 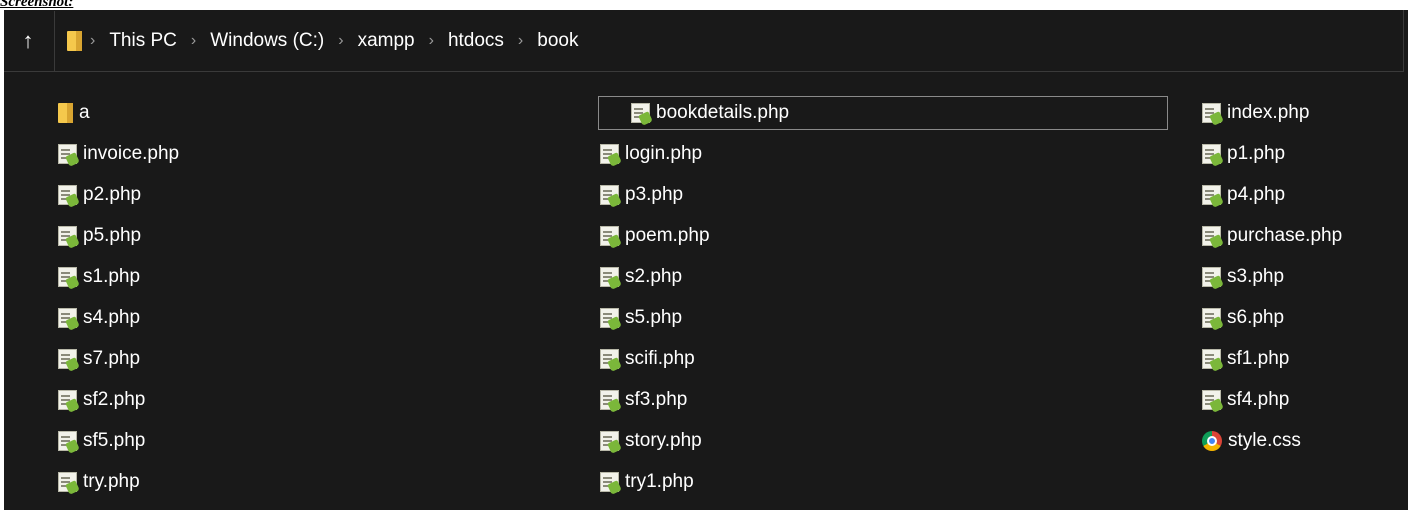 I want to click on file-name: p3.php, so click(x=654, y=194).